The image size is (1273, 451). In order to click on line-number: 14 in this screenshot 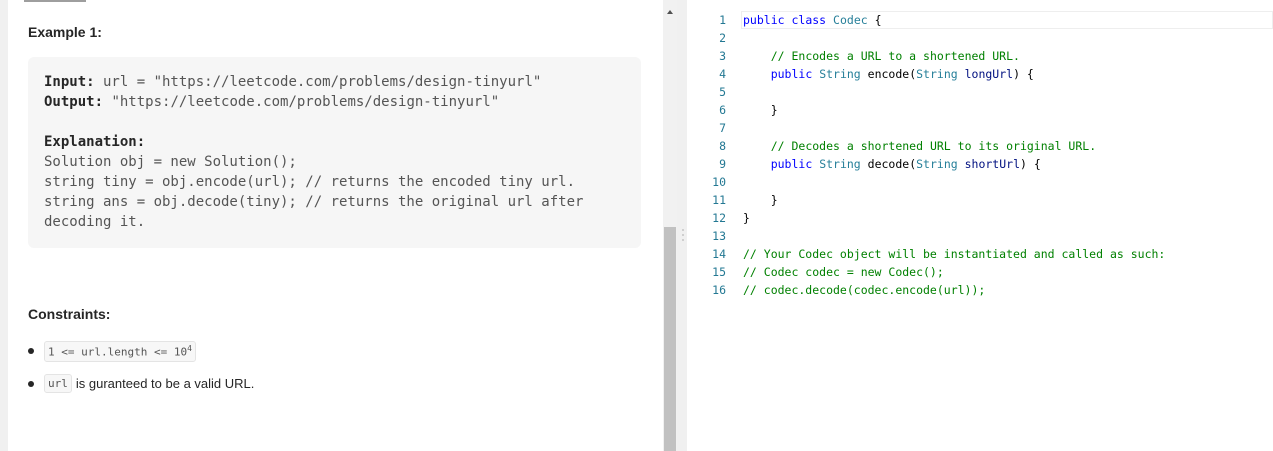, I will do `click(719, 254)`.